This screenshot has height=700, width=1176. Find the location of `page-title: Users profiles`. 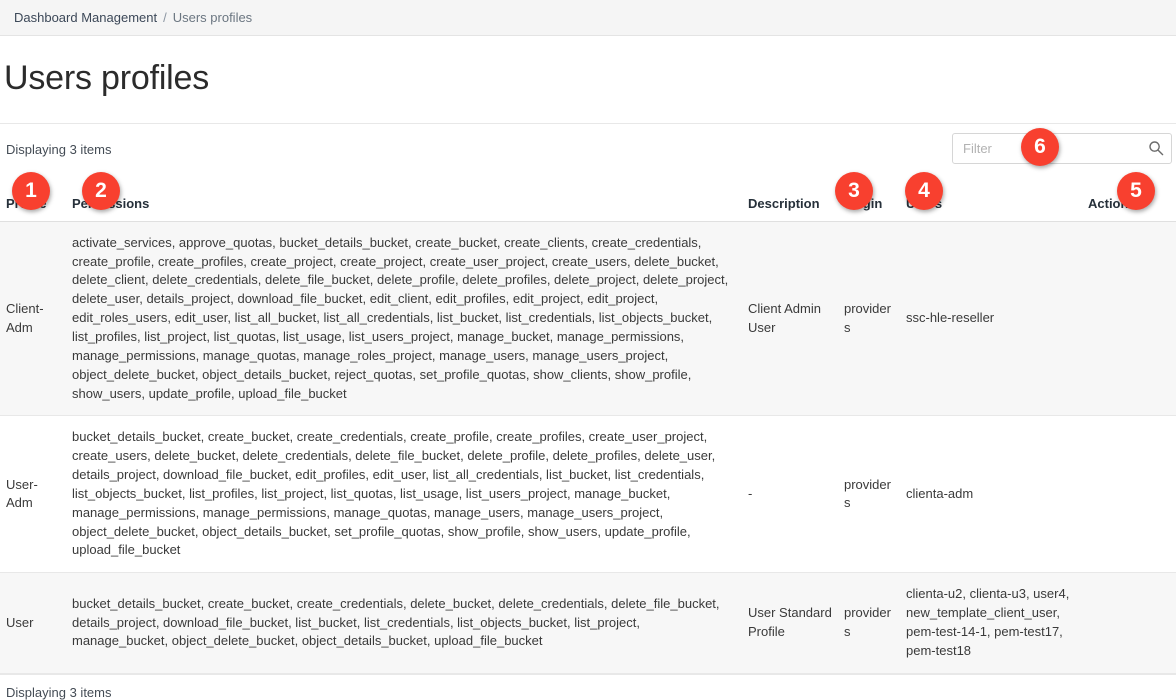

page-title: Users profiles is located at coordinates (107, 78).